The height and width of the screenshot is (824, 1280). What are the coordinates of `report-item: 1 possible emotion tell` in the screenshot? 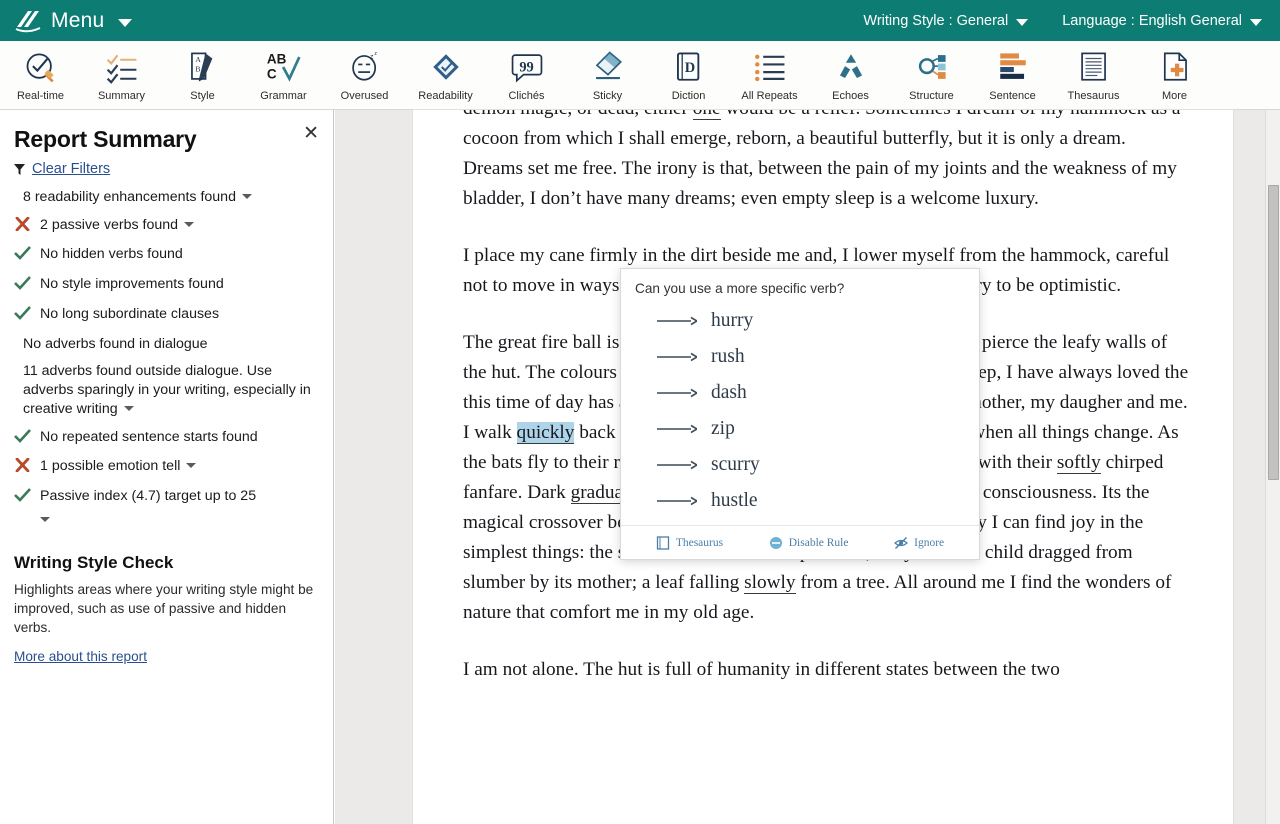 It's located at (165, 467).